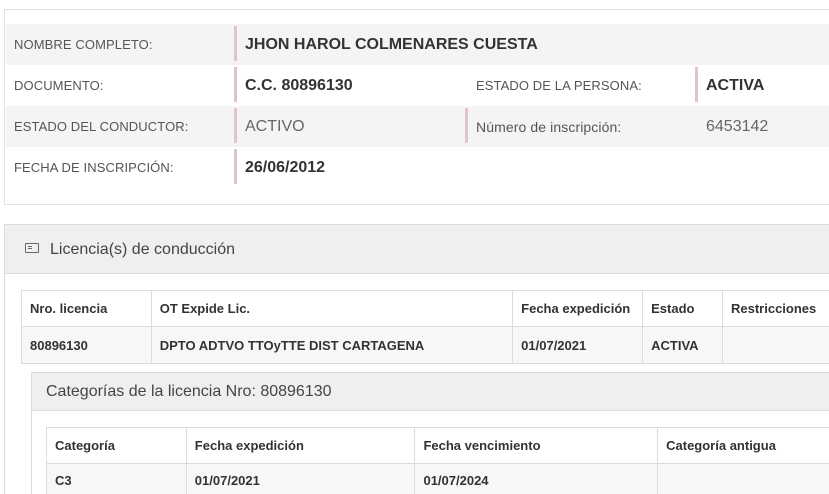  Describe the element at coordinates (735, 85) in the screenshot. I see `estado-persona-value: ACTIVA` at that location.